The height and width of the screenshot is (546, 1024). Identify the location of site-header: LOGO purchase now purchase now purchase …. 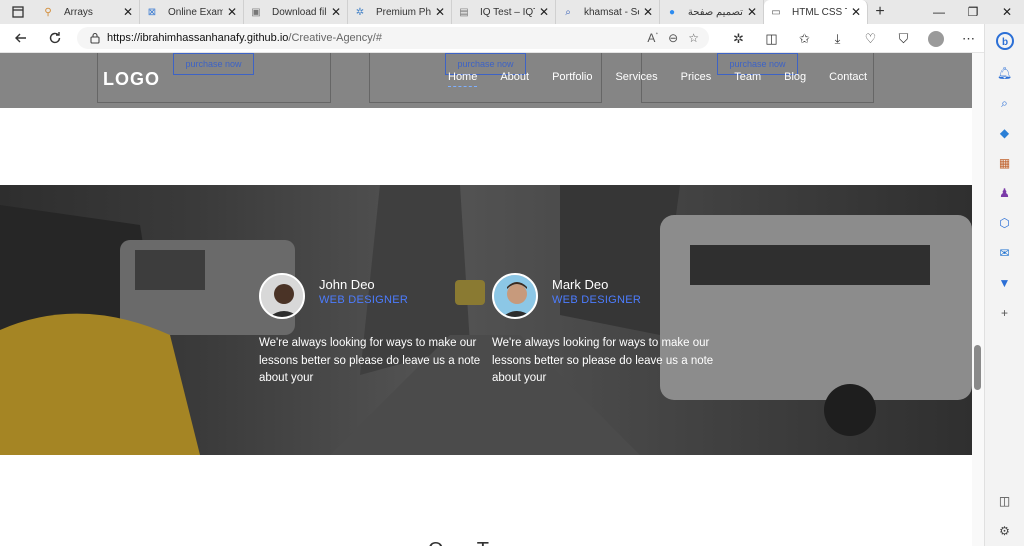
(486, 80).